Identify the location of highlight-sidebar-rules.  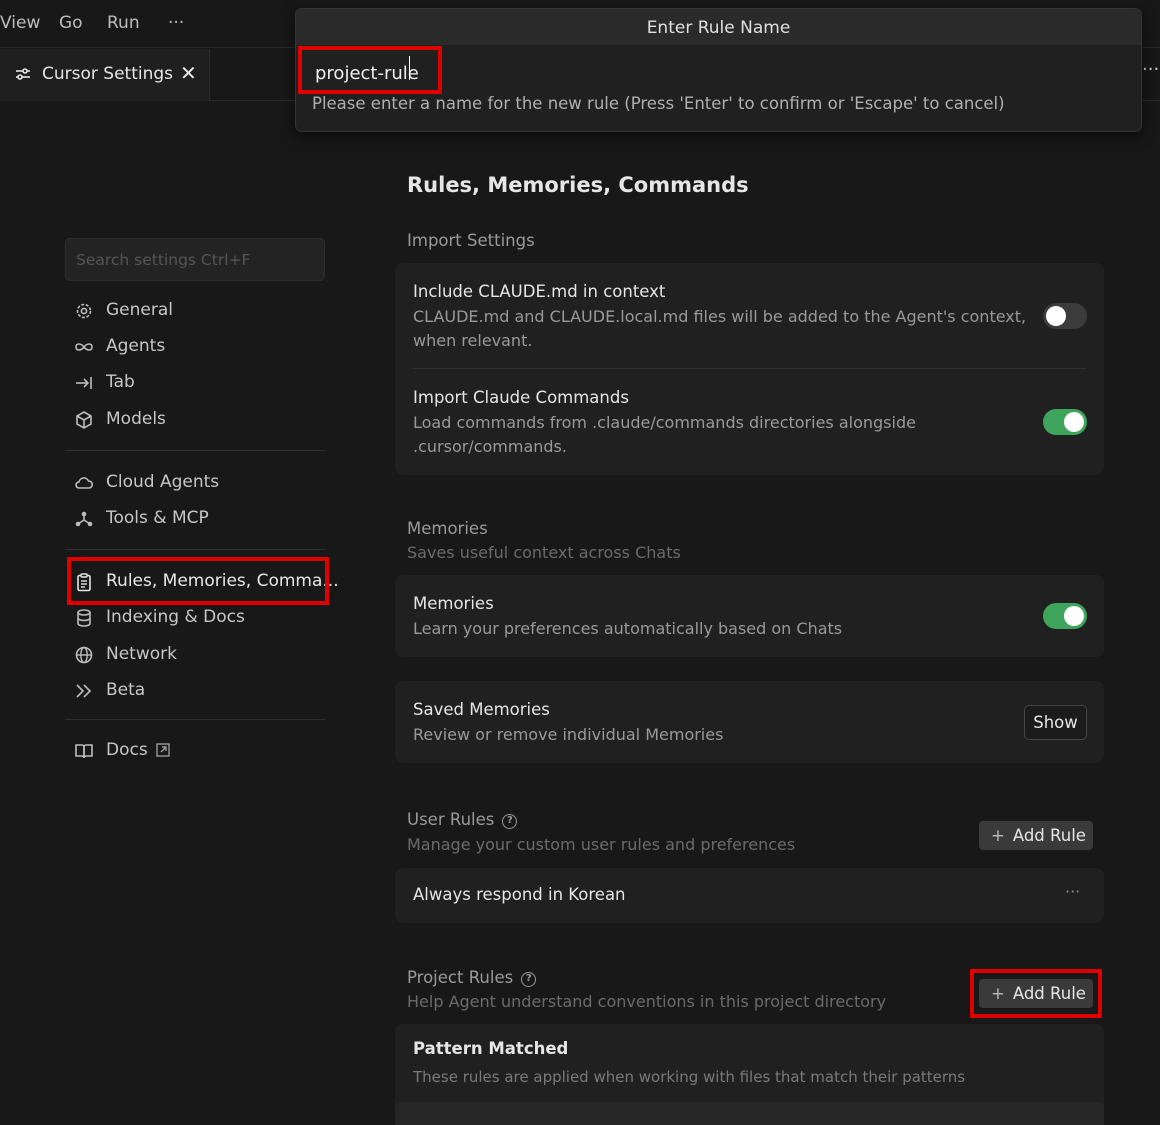
(198, 581).